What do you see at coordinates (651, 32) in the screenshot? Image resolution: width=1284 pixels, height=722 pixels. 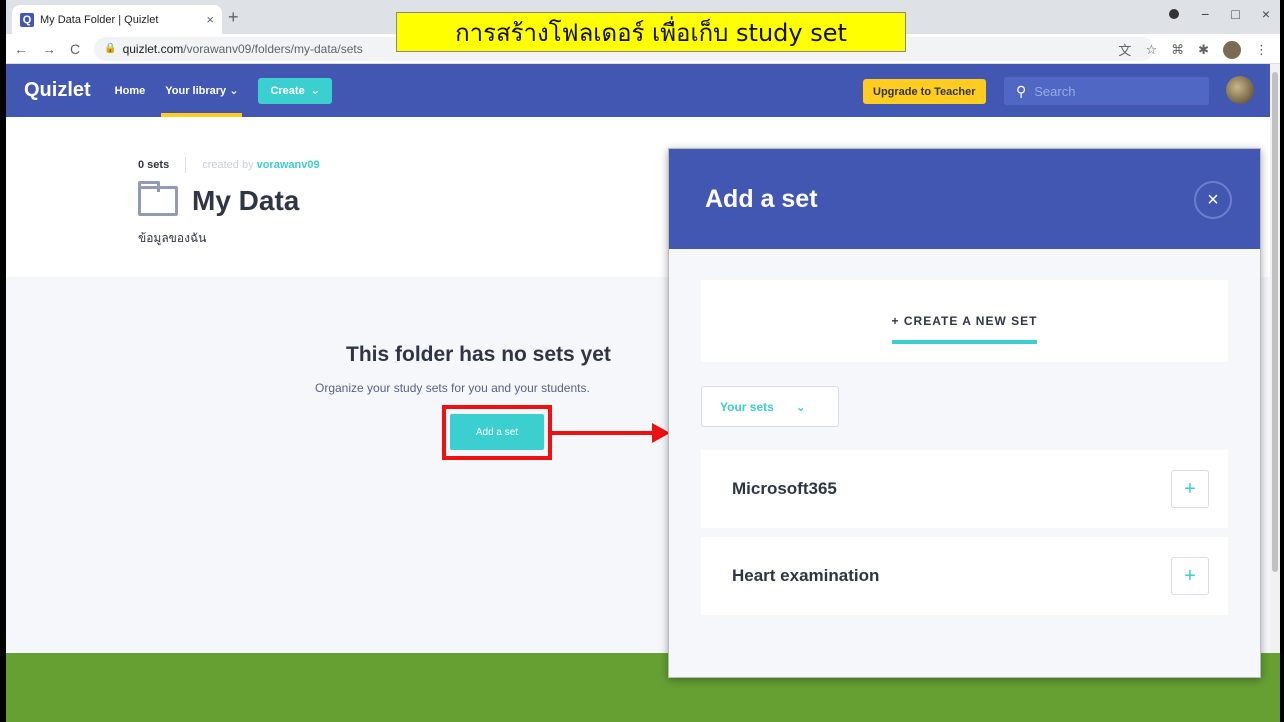 I see `instruction-banner: การสร้างโฟลเดอร์ เพื่อเก็บ study set` at bounding box center [651, 32].